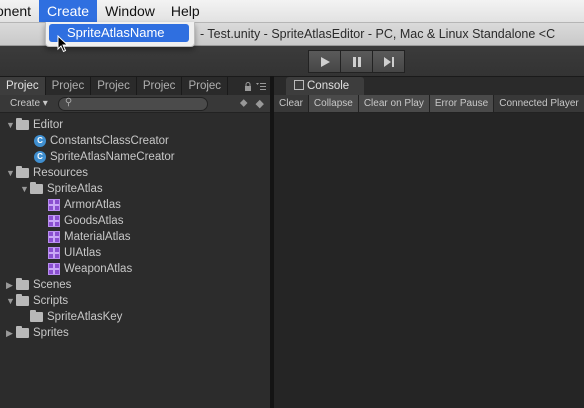  I want to click on tree-item-uiatlas: UIAtlas, so click(74, 253).